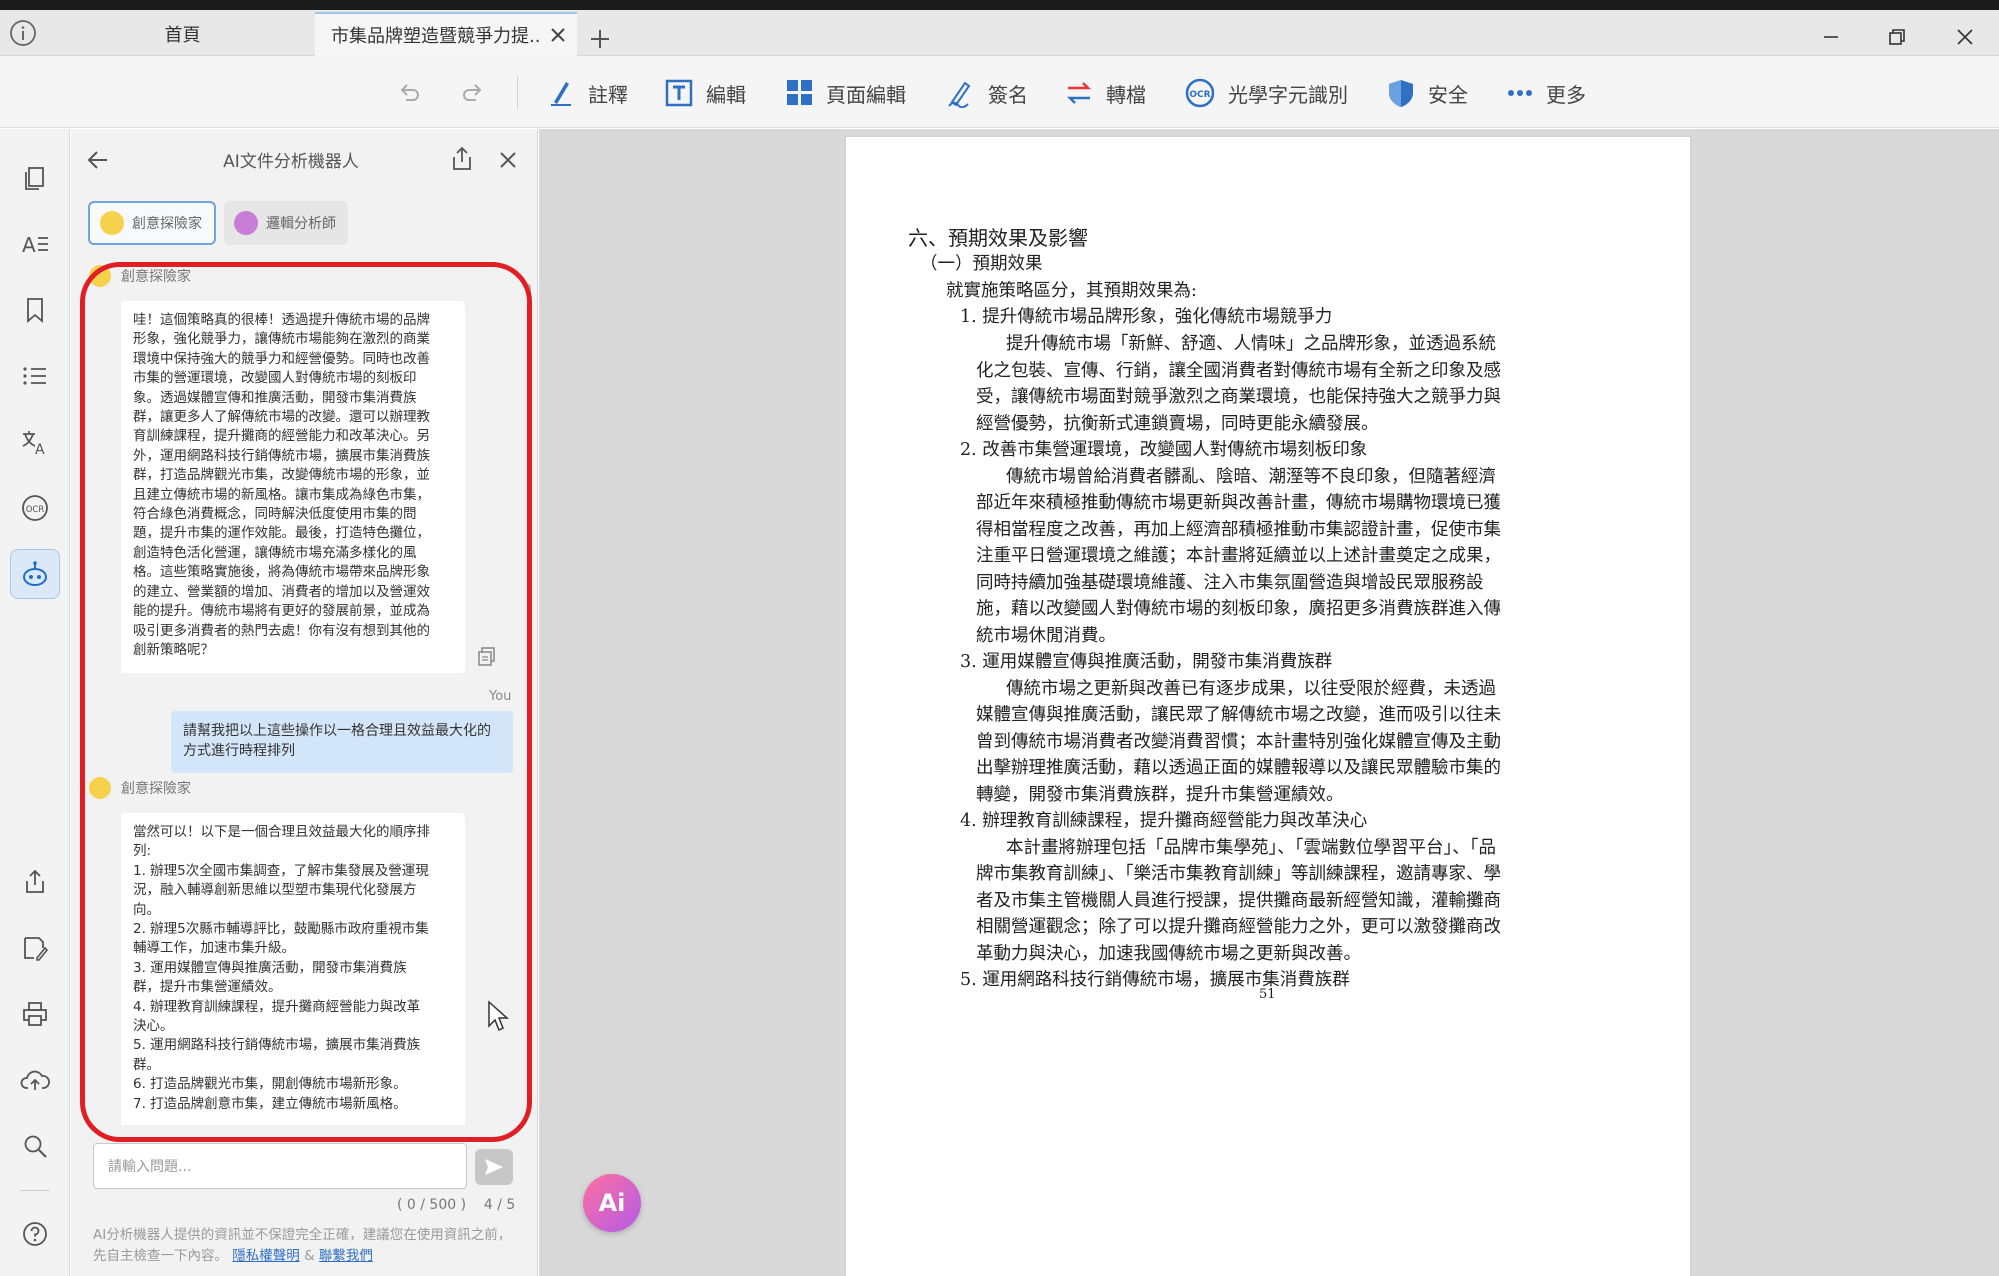 This screenshot has width=1999, height=1276. I want to click on text-outline-icon: A, so click(35, 244).